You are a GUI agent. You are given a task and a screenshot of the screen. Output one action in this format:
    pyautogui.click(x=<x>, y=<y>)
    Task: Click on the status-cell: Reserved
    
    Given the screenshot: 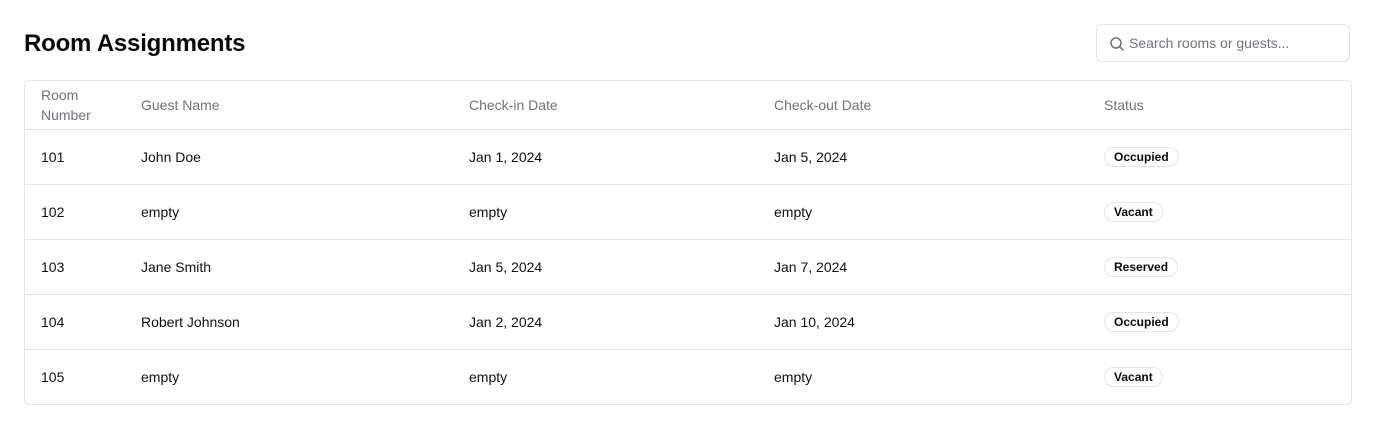 What is the action you would take?
    pyautogui.click(x=1219, y=267)
    